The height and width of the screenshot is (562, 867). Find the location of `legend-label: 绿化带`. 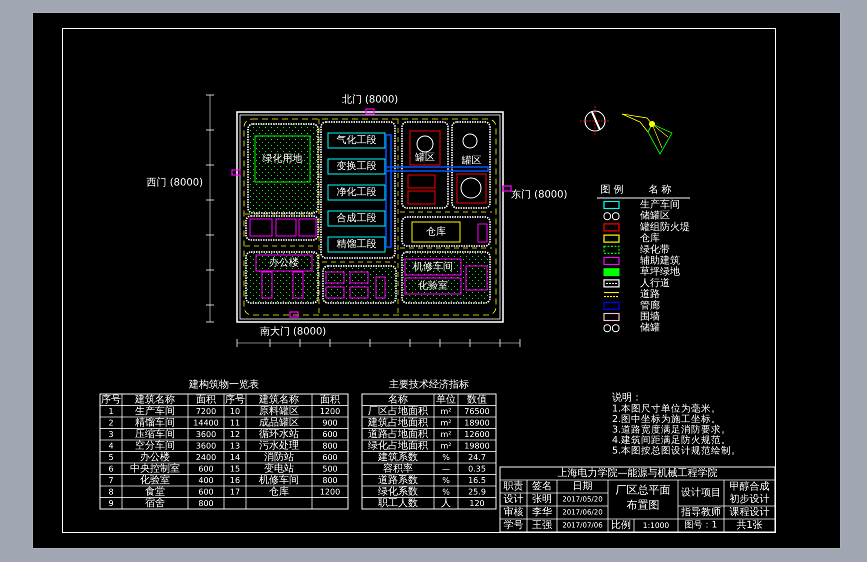

legend-label: 绿化带 is located at coordinates (655, 250).